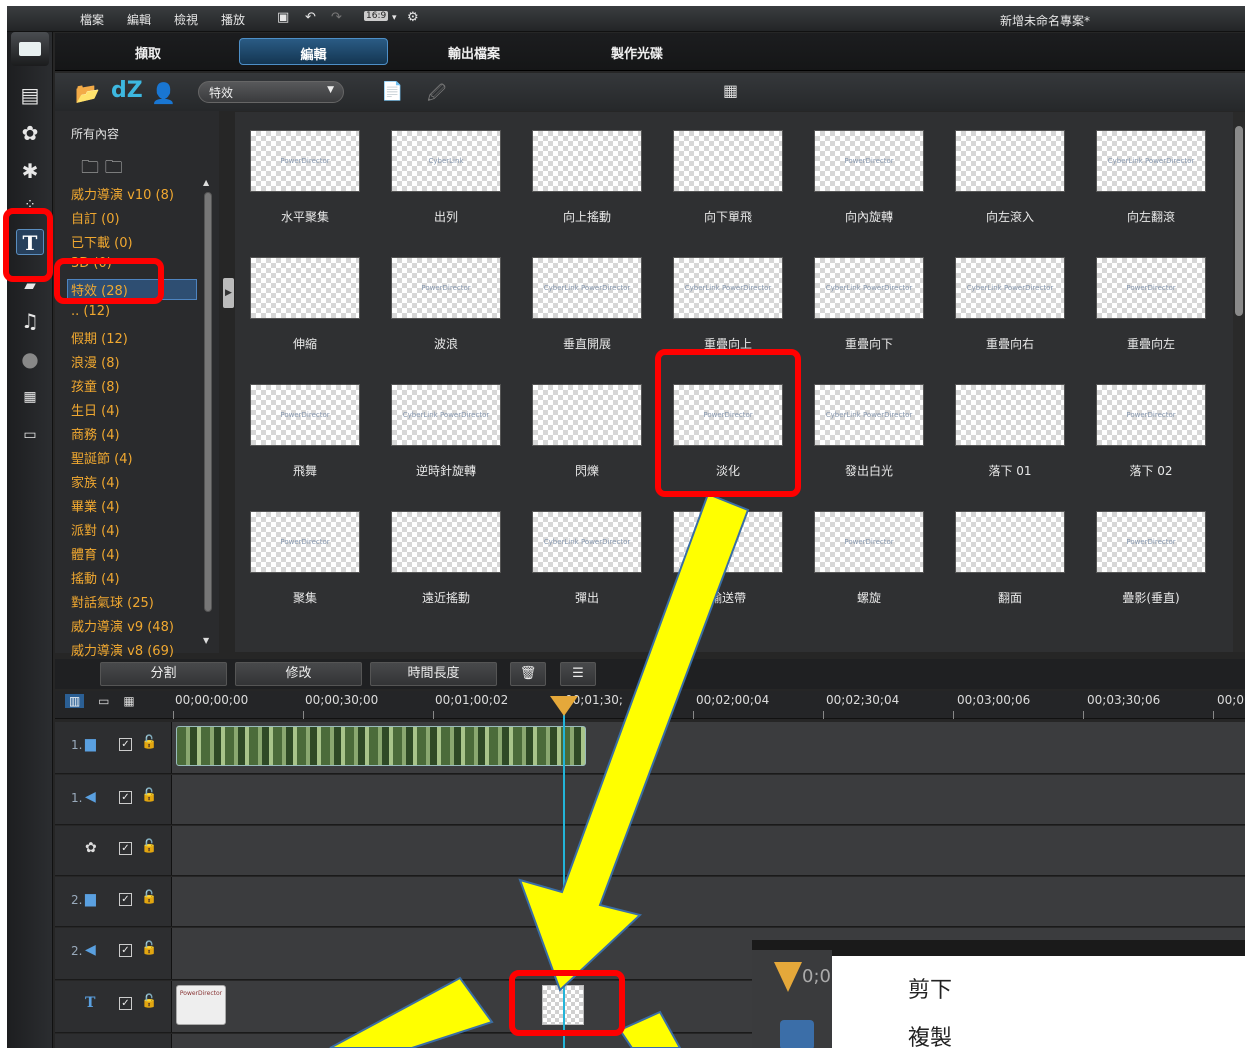 Image resolution: width=1245 pixels, height=1048 pixels. Describe the element at coordinates (1010, 304) in the screenshot. I see `effect-tile: CyberLink PowerDirector 重疊向右` at that location.